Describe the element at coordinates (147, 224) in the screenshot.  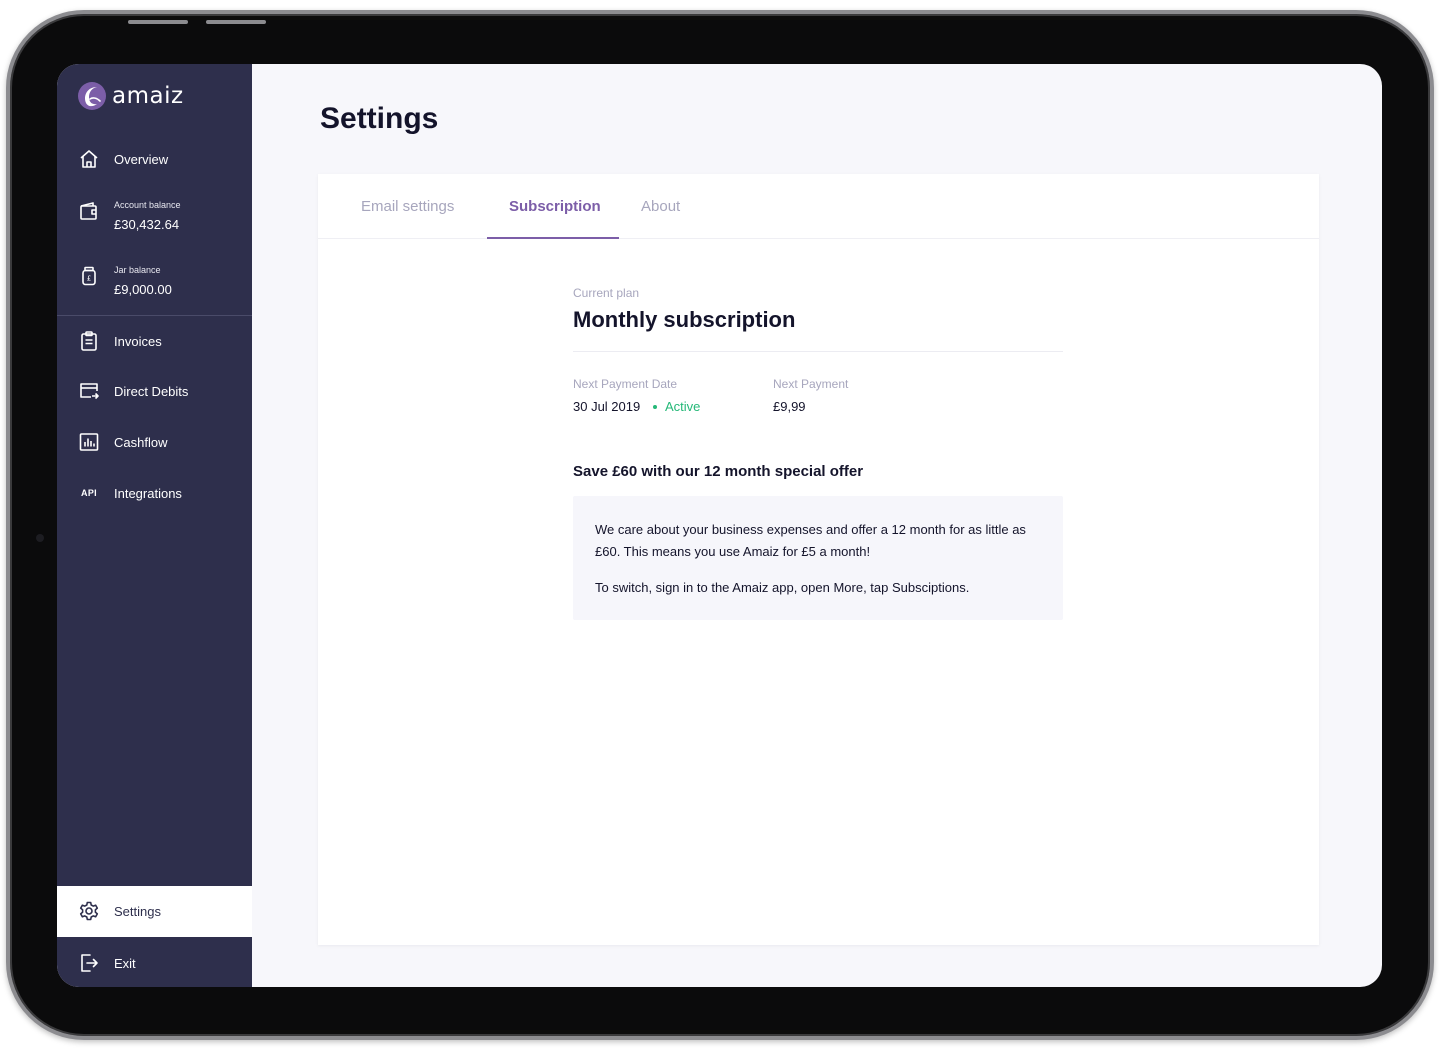
I see `account-balance-value: £30,432.64` at that location.